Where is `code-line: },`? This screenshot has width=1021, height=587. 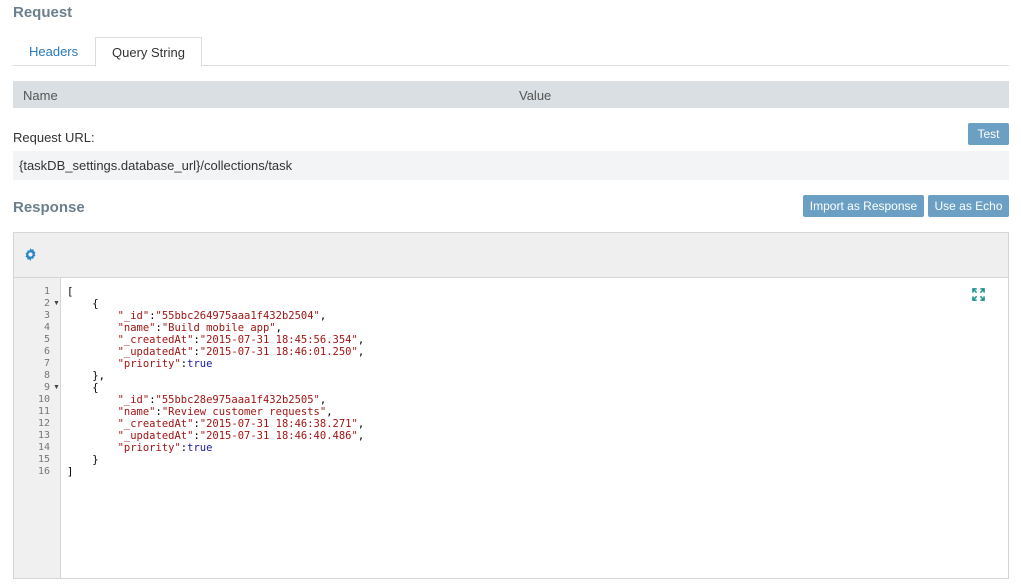
code-line: }, is located at coordinates (98, 376).